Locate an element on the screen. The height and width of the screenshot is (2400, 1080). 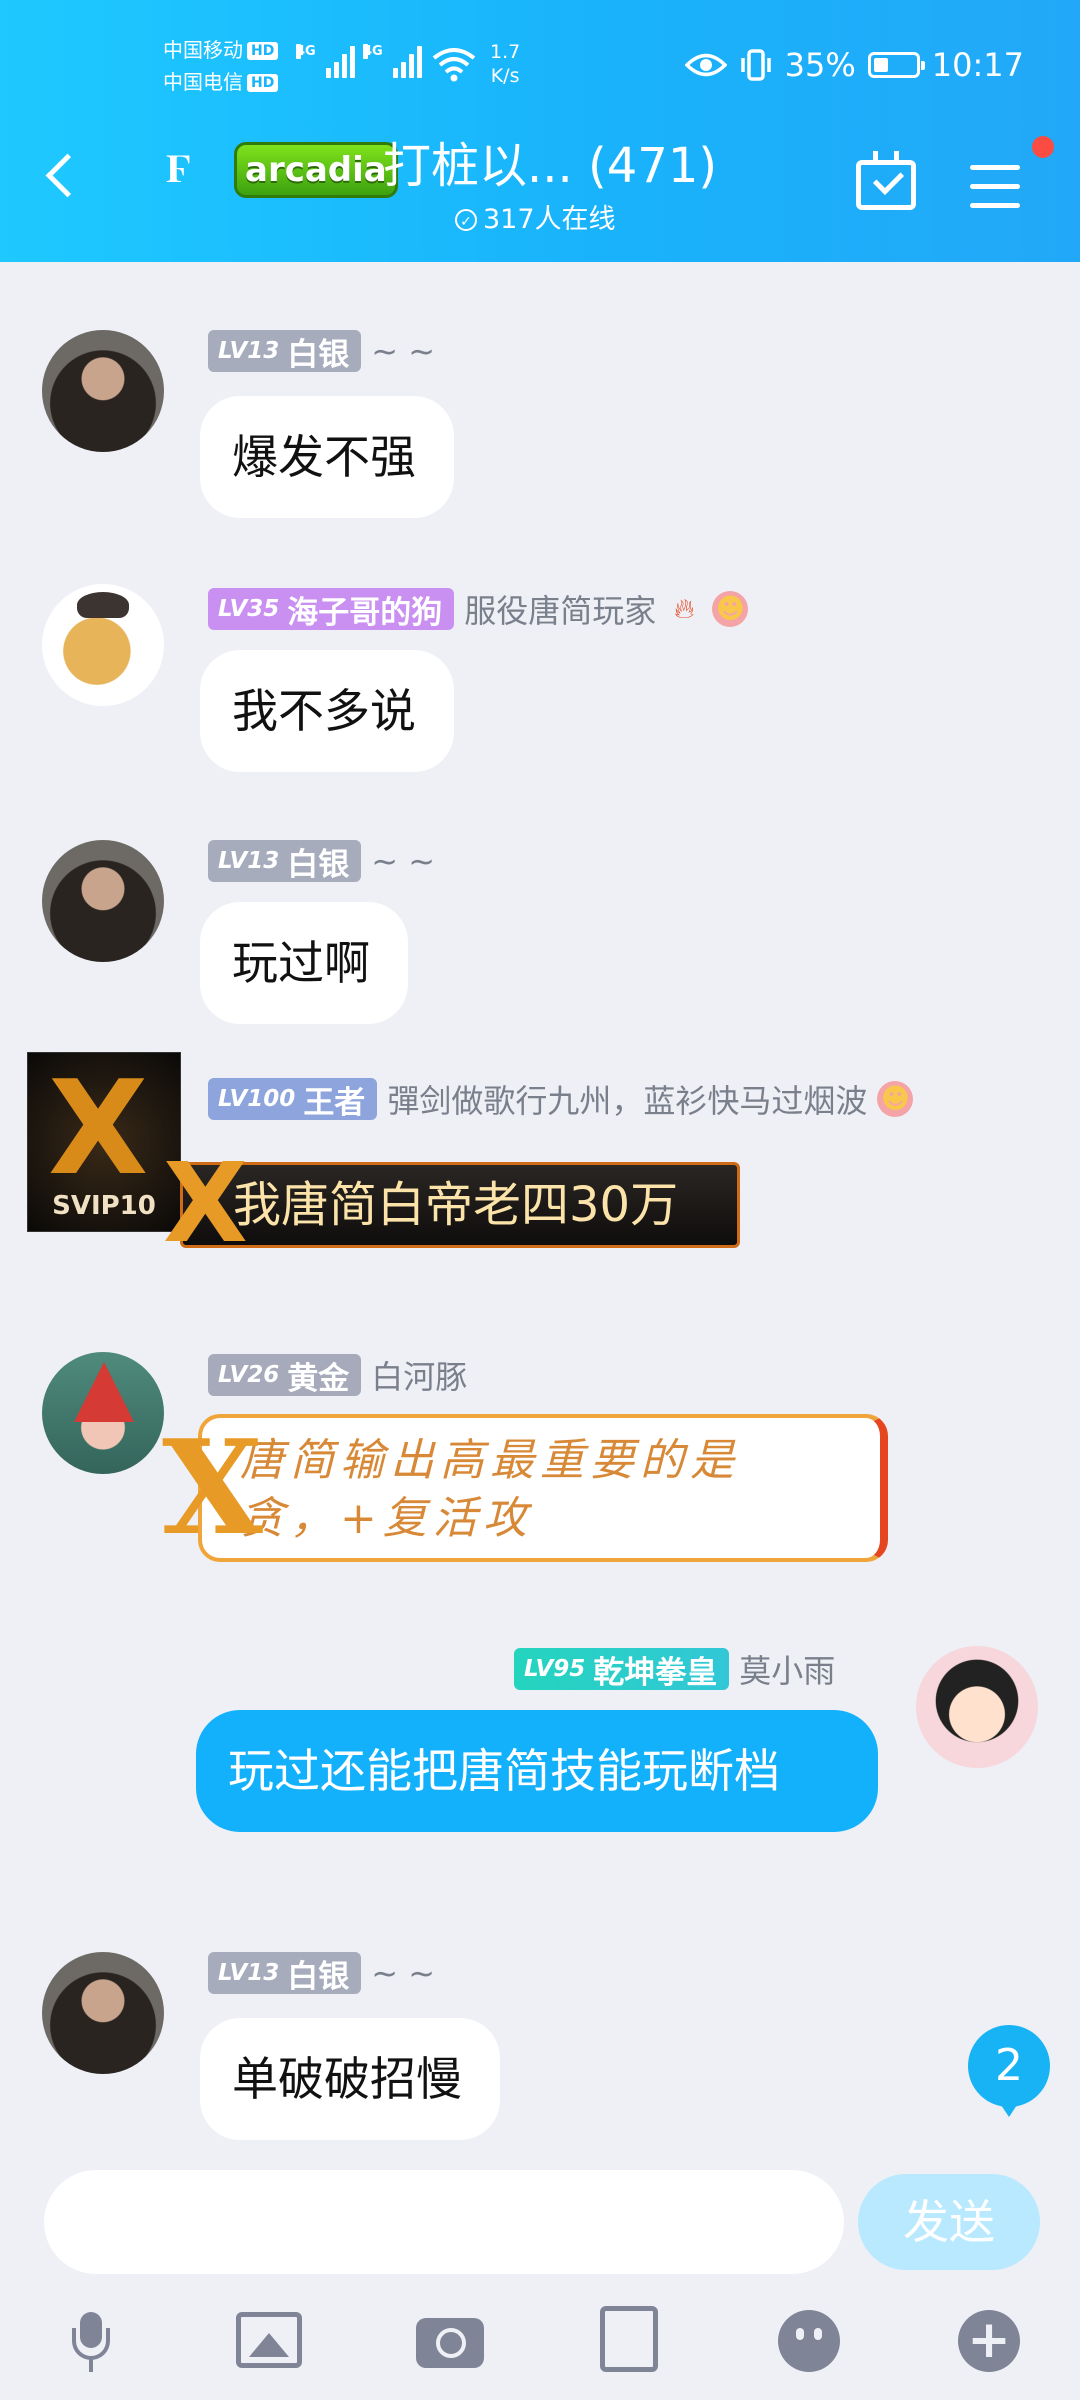
camera-icon is located at coordinates (450, 2343).